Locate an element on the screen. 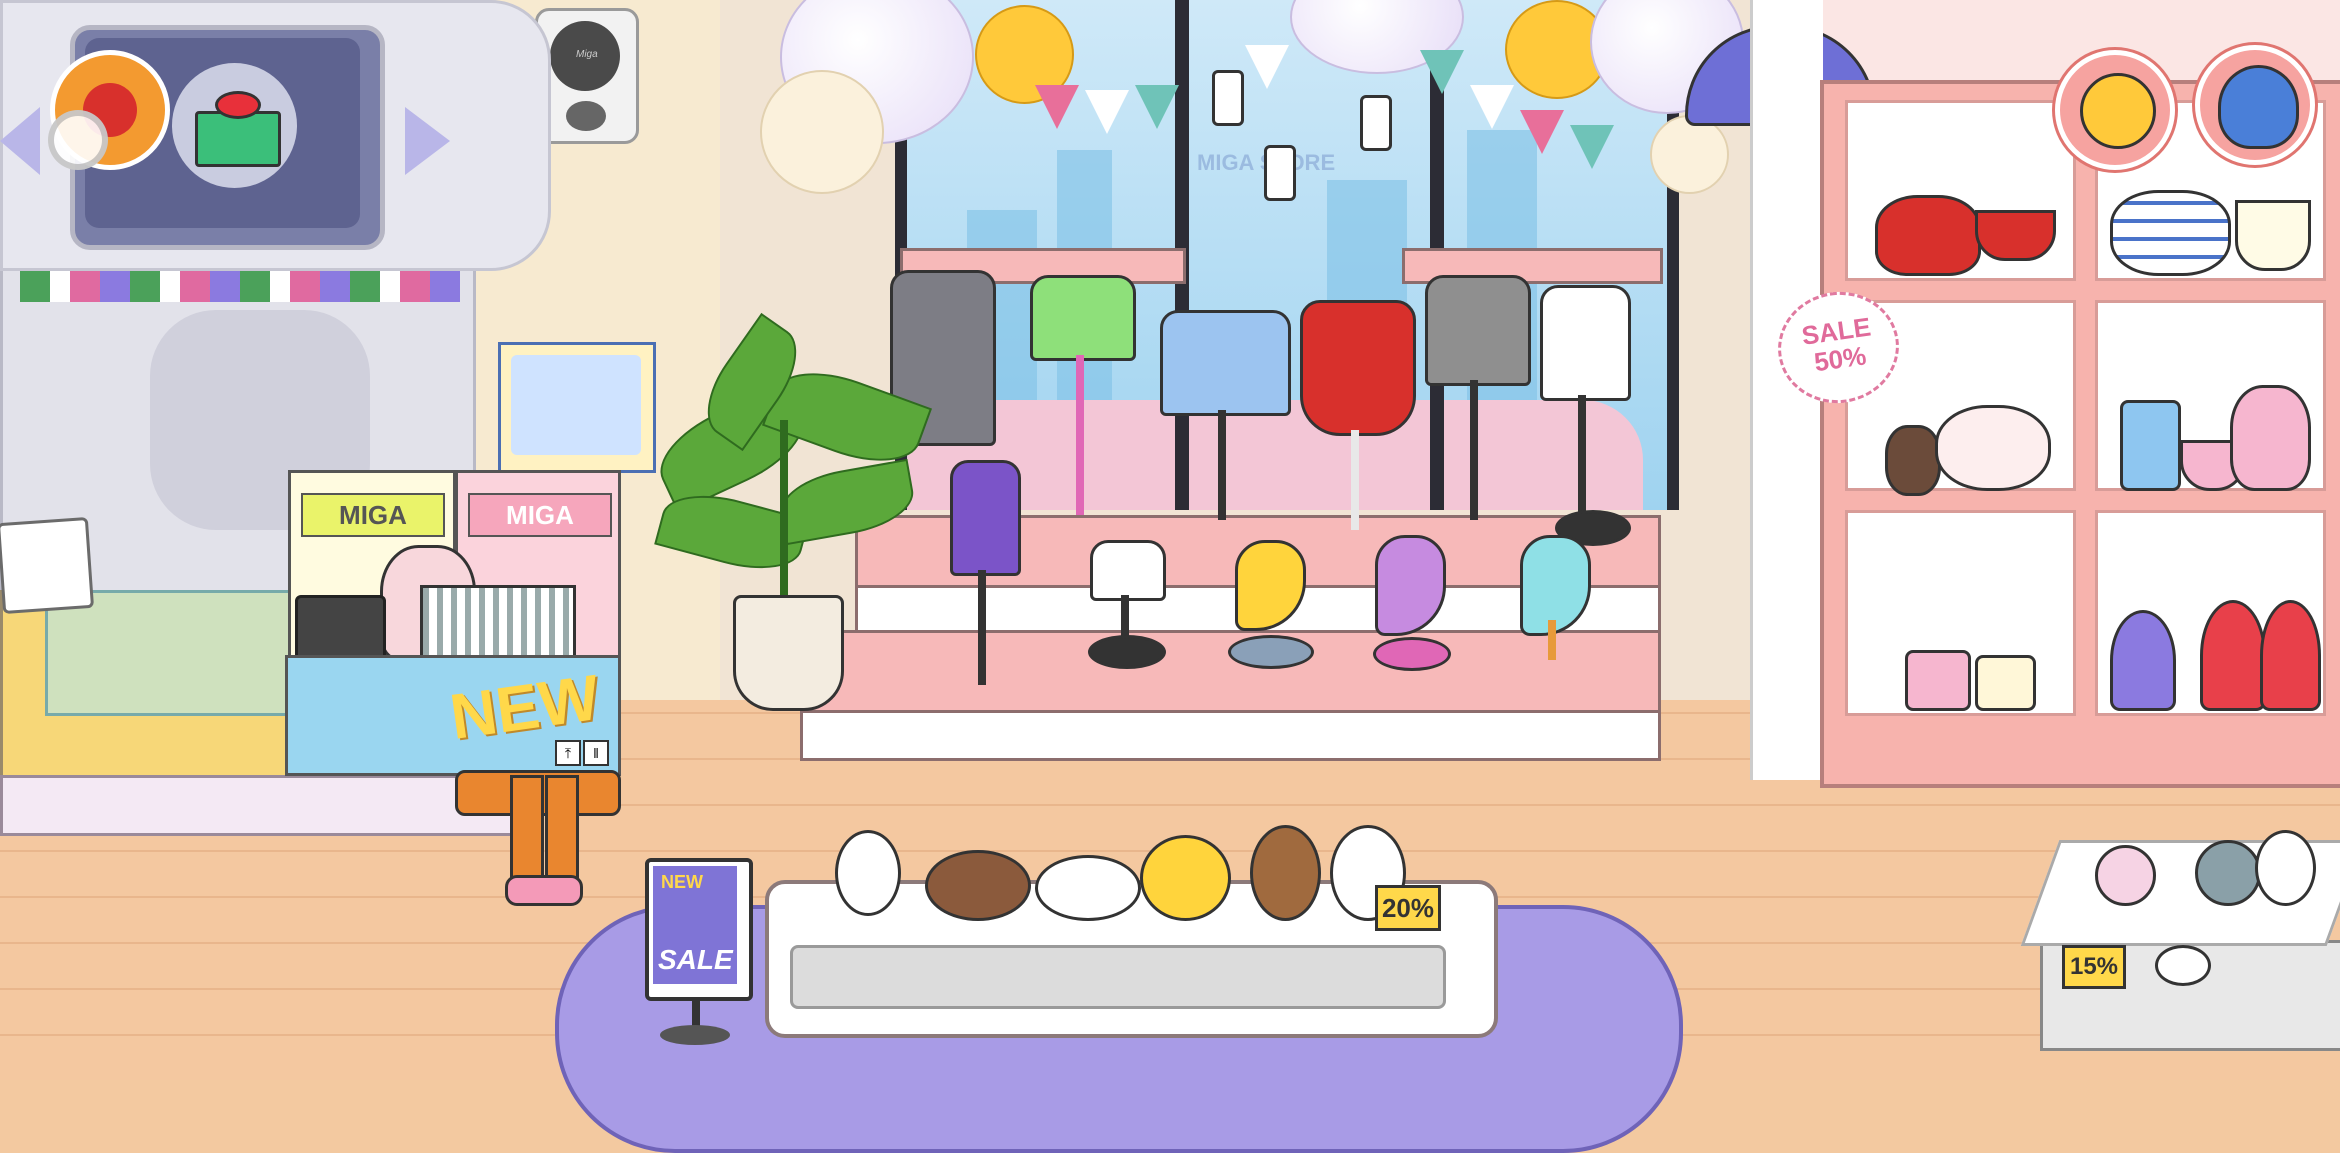  instructions-poster is located at coordinates (577, 407).